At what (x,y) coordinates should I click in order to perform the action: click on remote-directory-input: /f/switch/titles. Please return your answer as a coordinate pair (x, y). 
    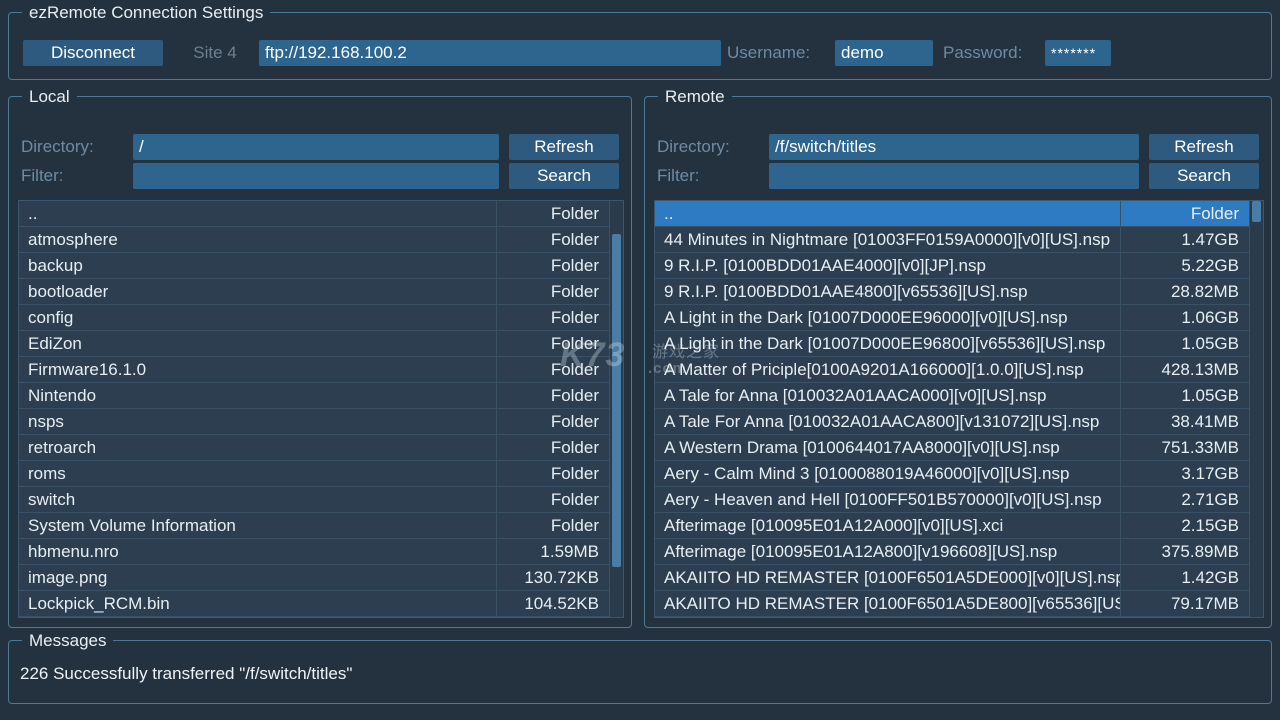
    Looking at the image, I should click on (954, 147).